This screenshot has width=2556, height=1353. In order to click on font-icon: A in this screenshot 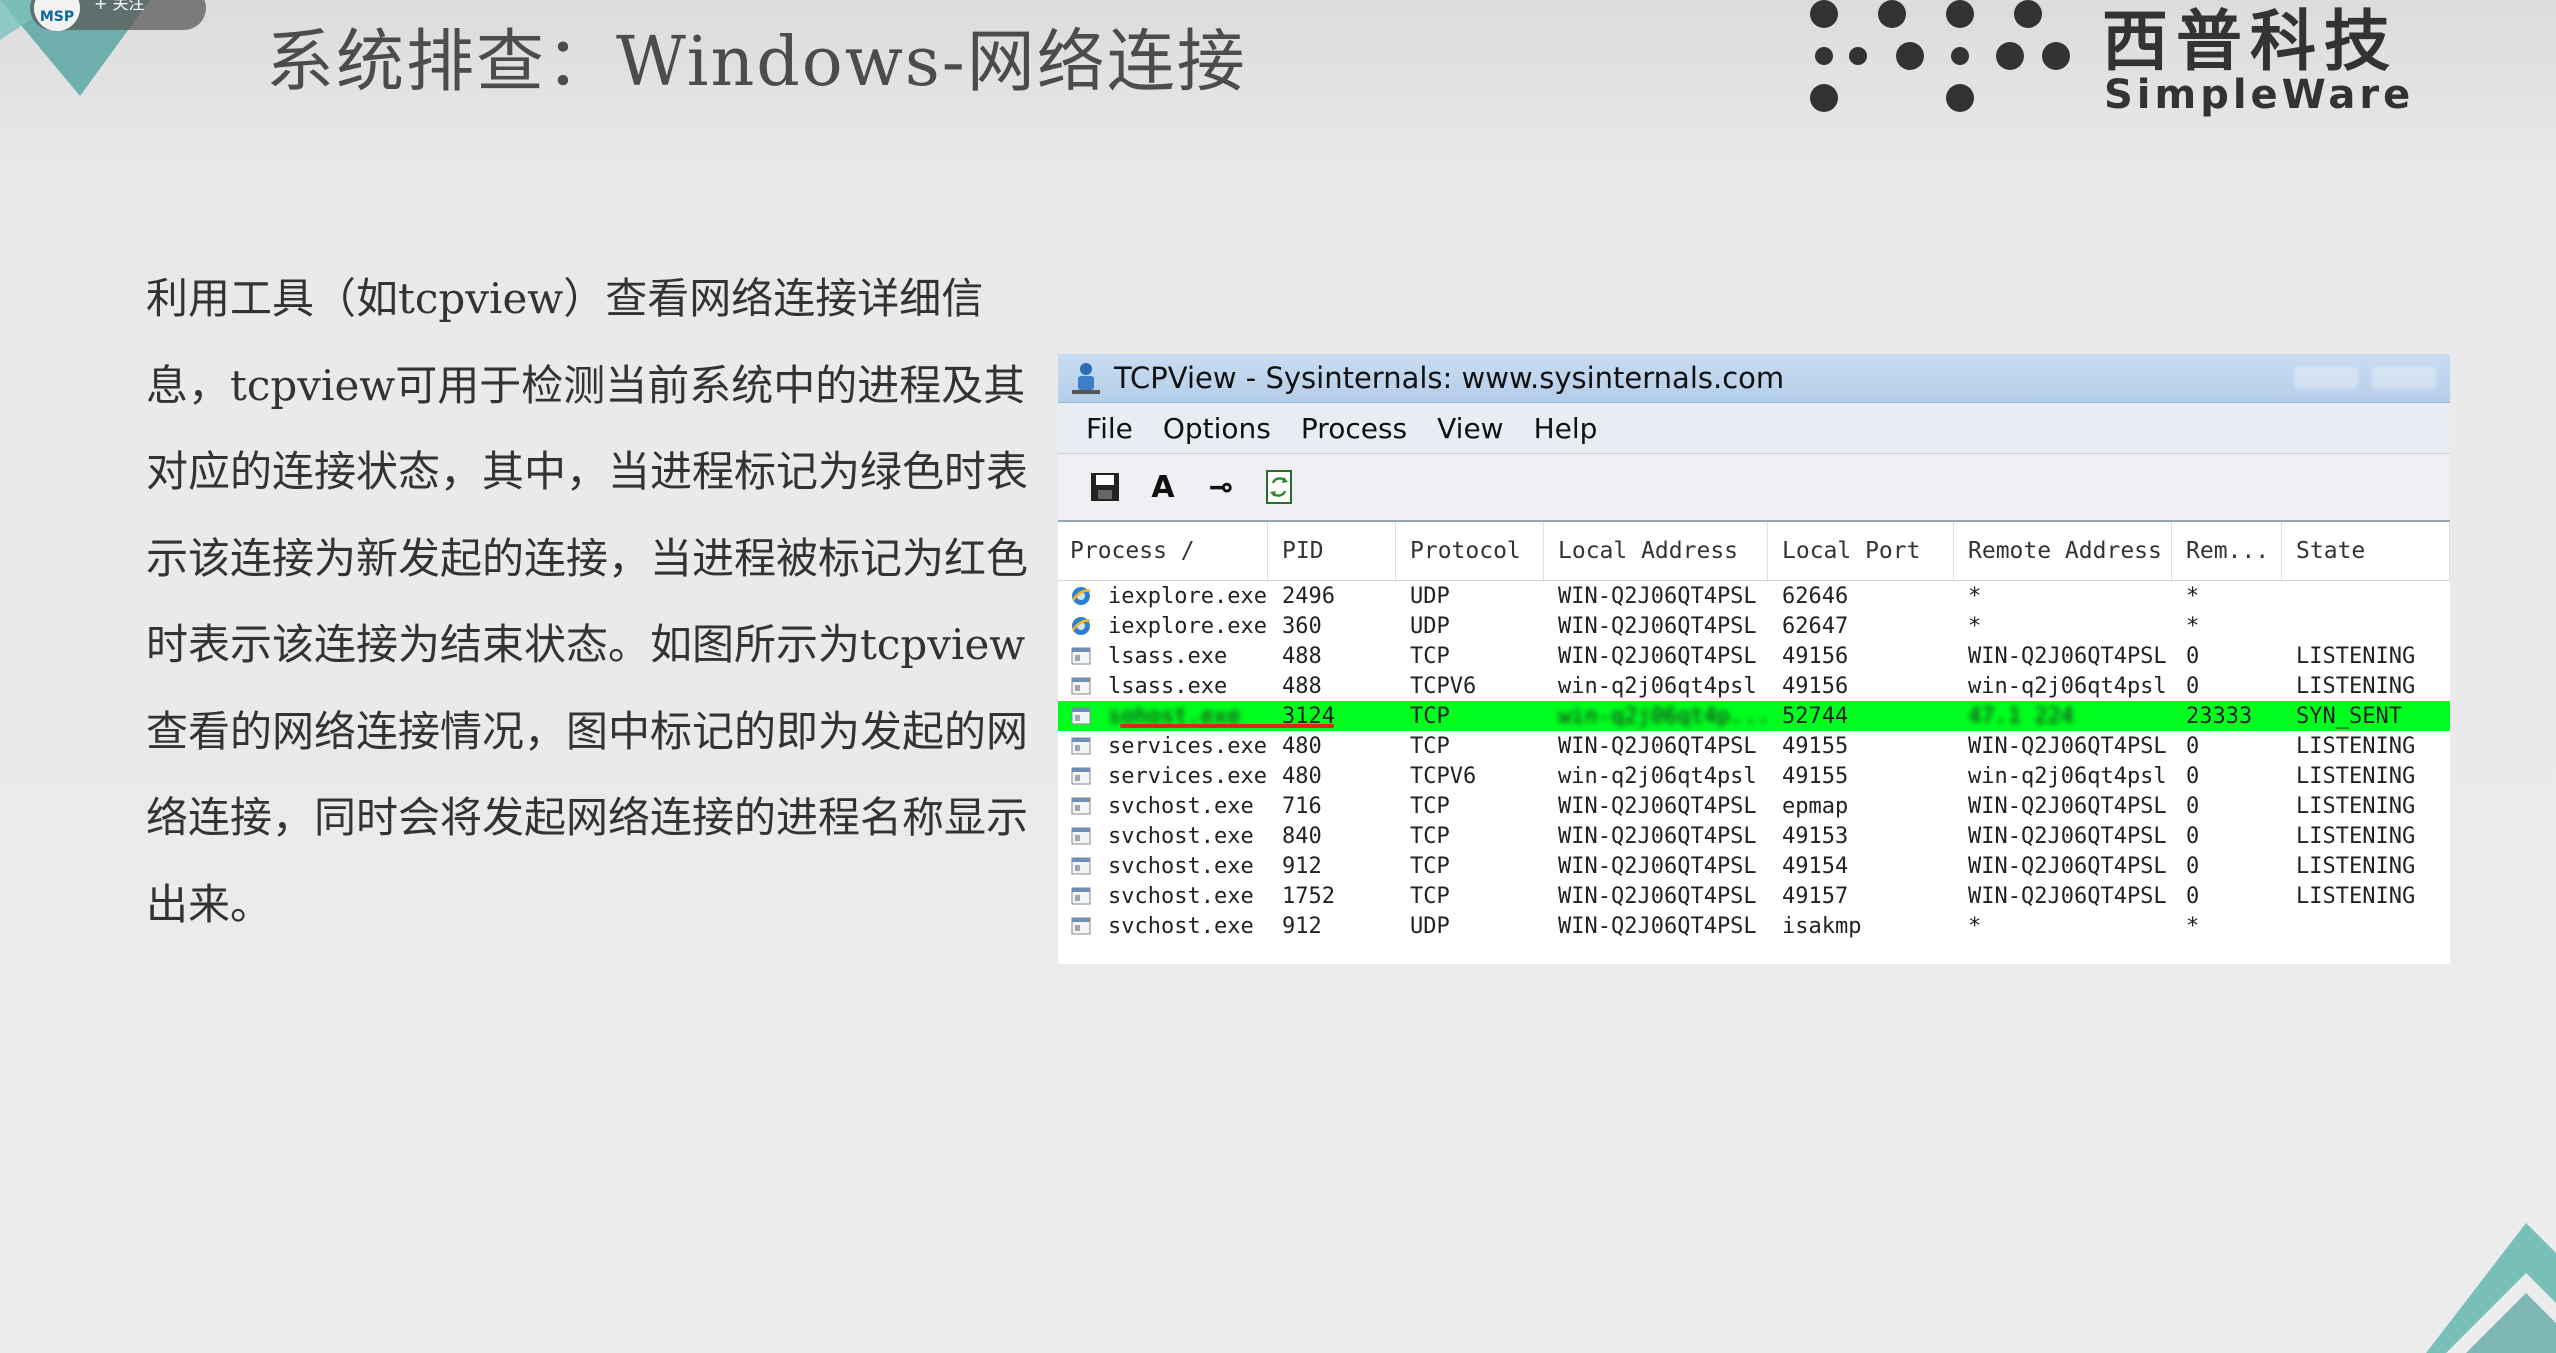, I will do `click(1163, 487)`.